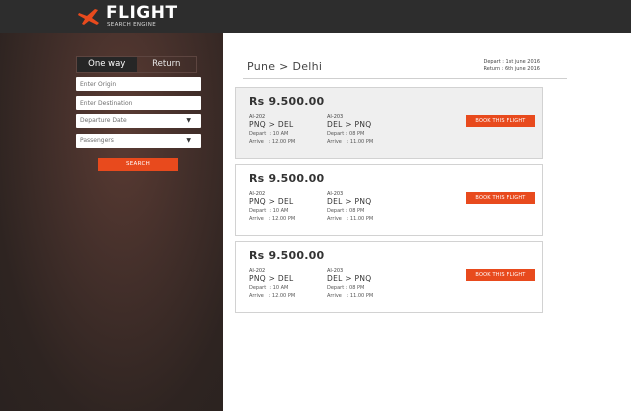 The height and width of the screenshot is (416, 635). I want to click on divider, so click(405, 78).